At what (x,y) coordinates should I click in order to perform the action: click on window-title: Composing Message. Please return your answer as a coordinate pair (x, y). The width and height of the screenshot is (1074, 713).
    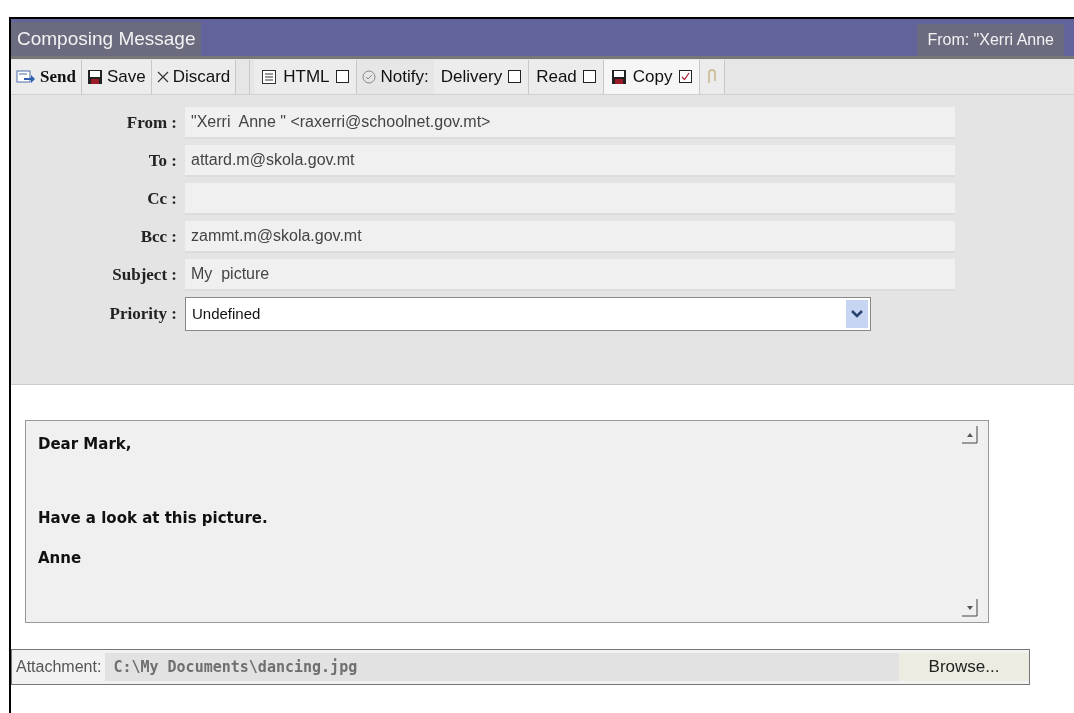
    Looking at the image, I should click on (106, 39).